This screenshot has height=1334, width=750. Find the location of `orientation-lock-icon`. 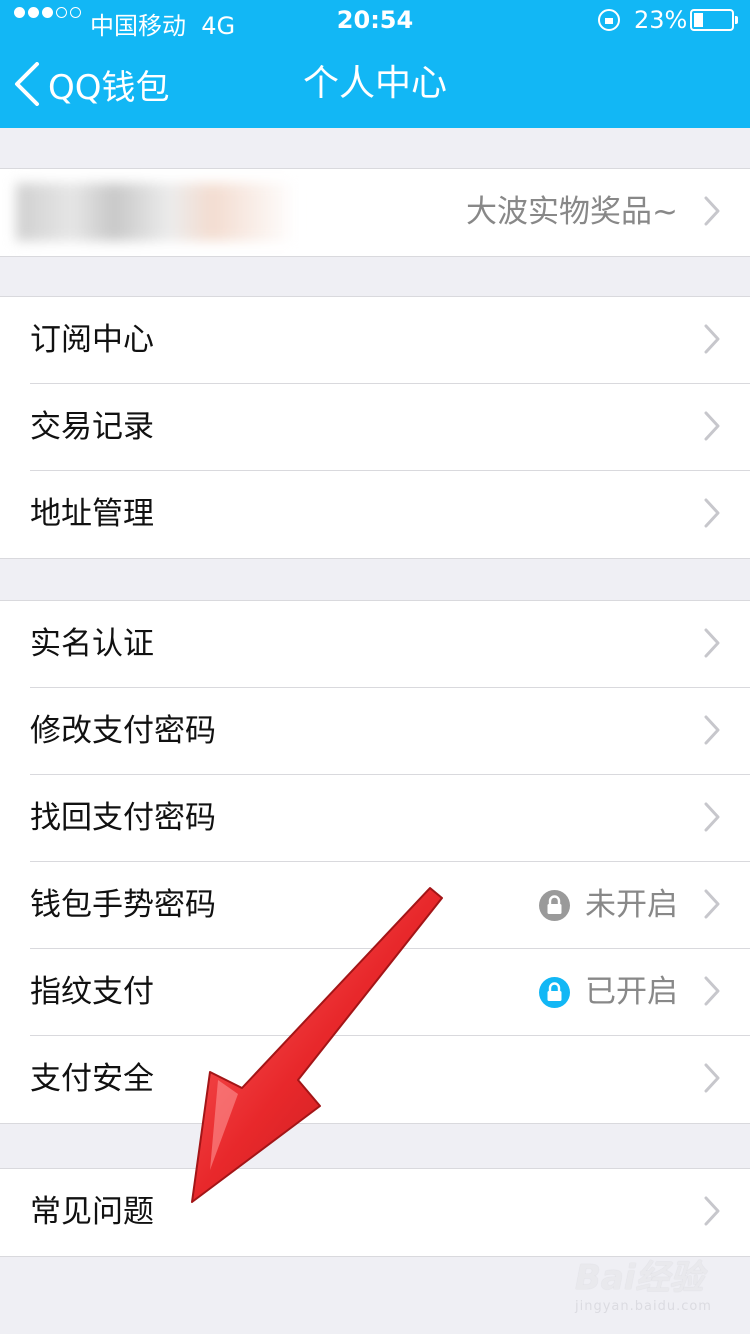

orientation-lock-icon is located at coordinates (609, 20).